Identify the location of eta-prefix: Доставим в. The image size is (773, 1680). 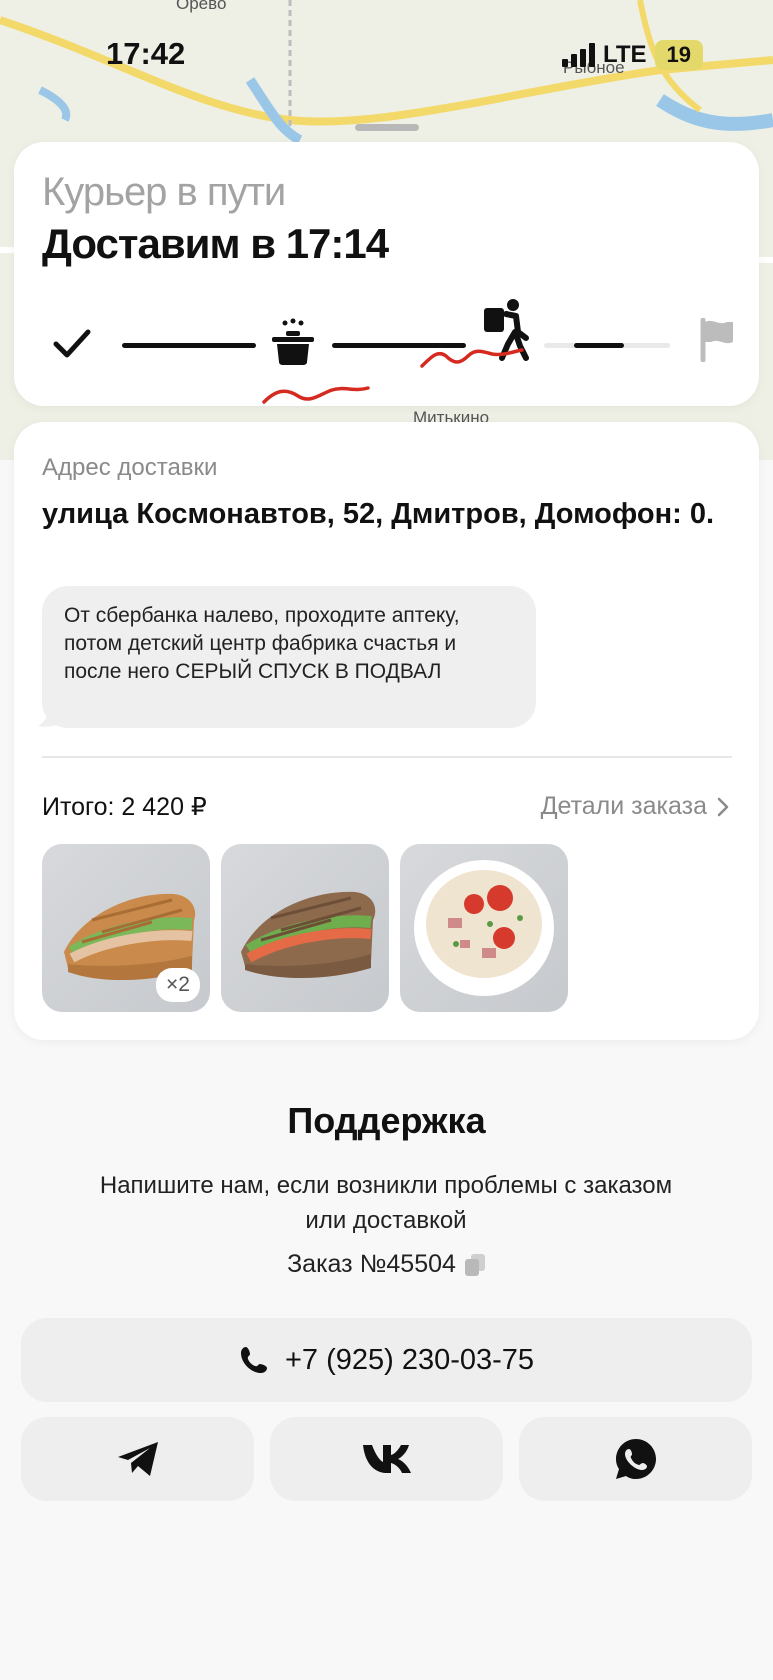
(164, 243).